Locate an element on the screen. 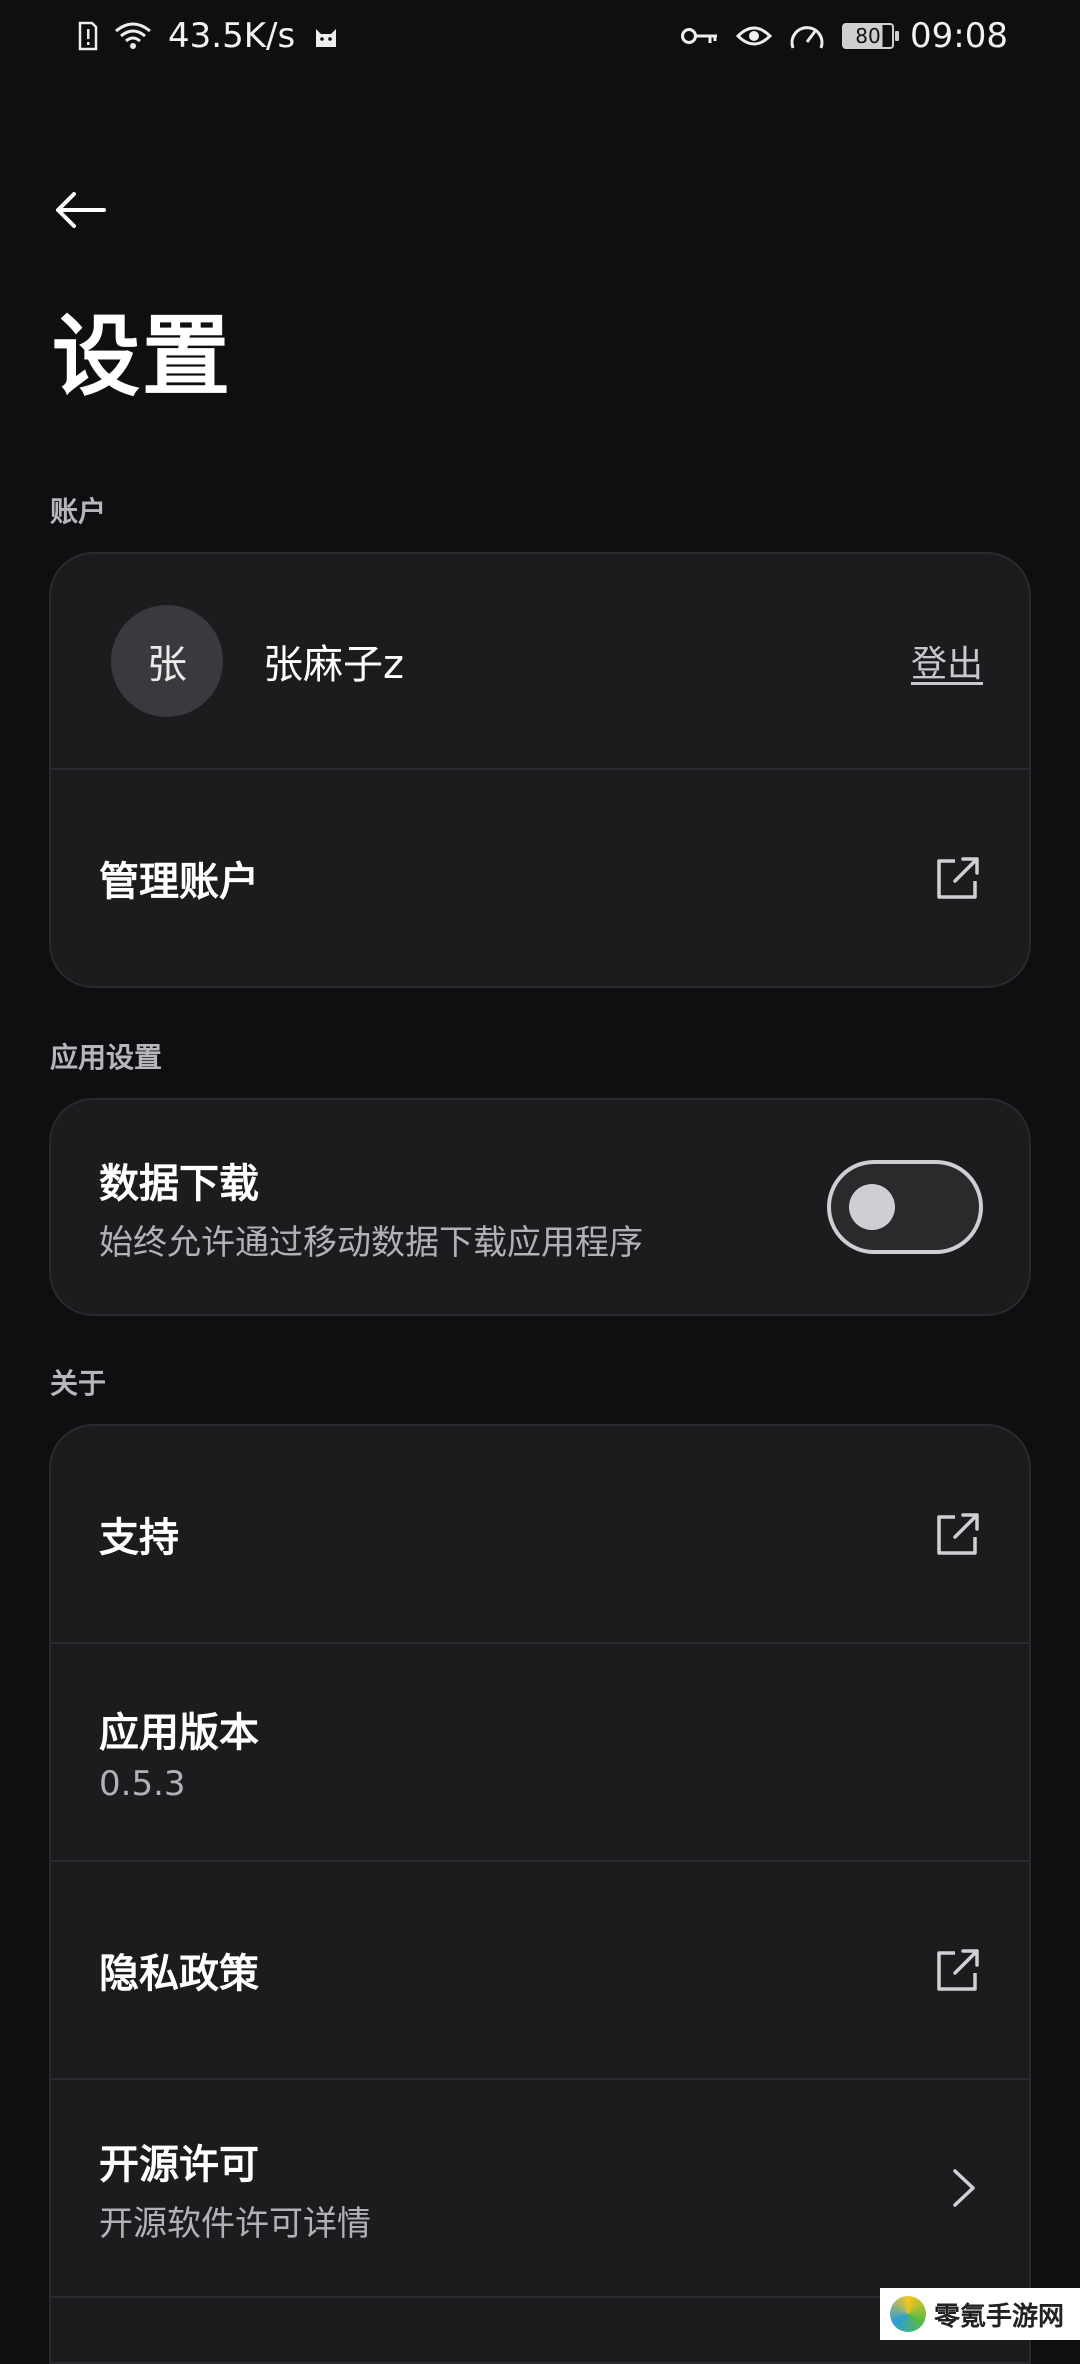 The image size is (1080, 2364). back-button is located at coordinates (80, 210).